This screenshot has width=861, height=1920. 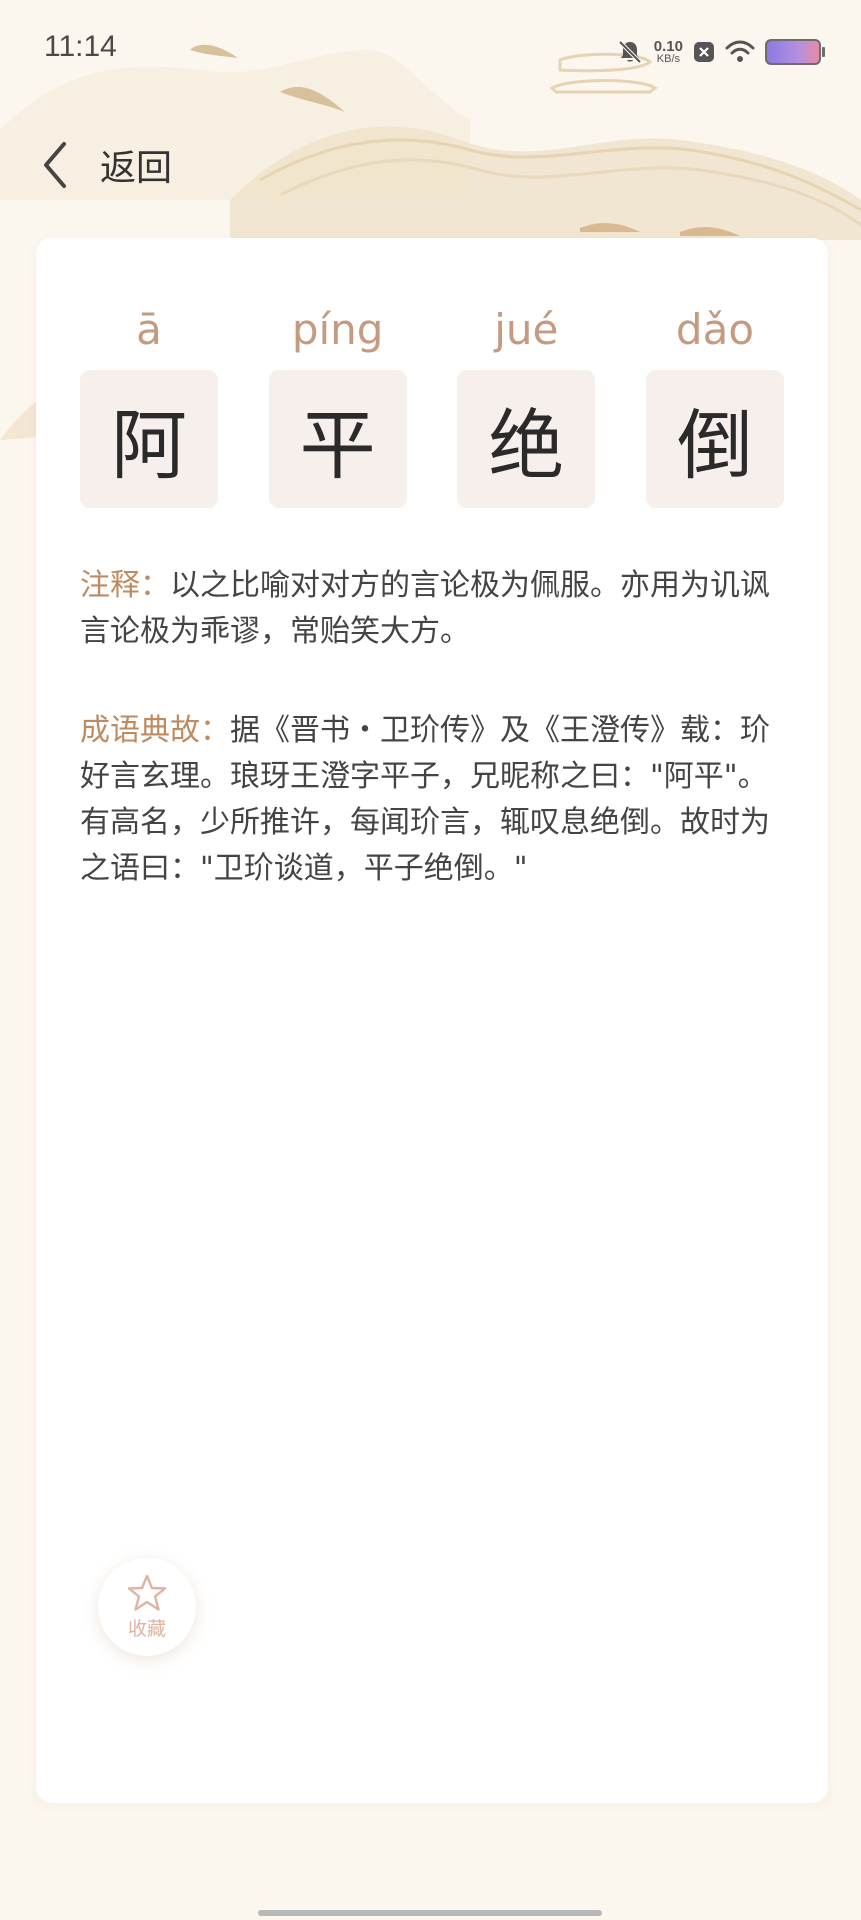 What do you see at coordinates (146, 1628) in the screenshot?
I see `favorite-label: 收藏` at bounding box center [146, 1628].